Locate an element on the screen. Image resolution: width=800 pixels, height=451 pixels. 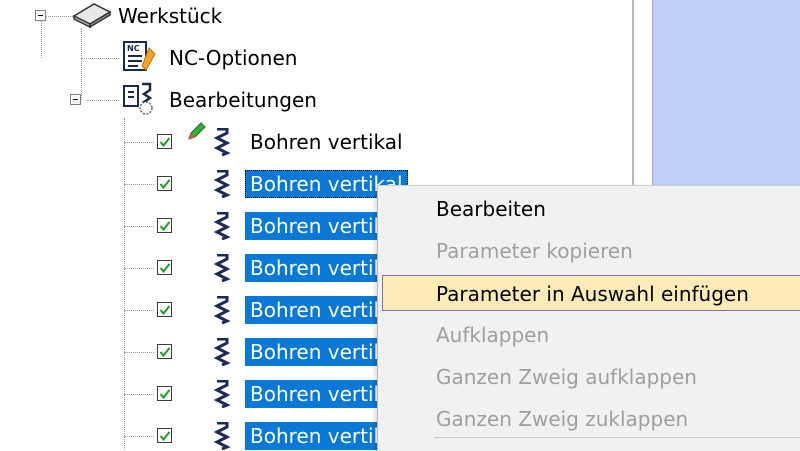
operation-item: Bohren vertikal is located at coordinates (326, 142).